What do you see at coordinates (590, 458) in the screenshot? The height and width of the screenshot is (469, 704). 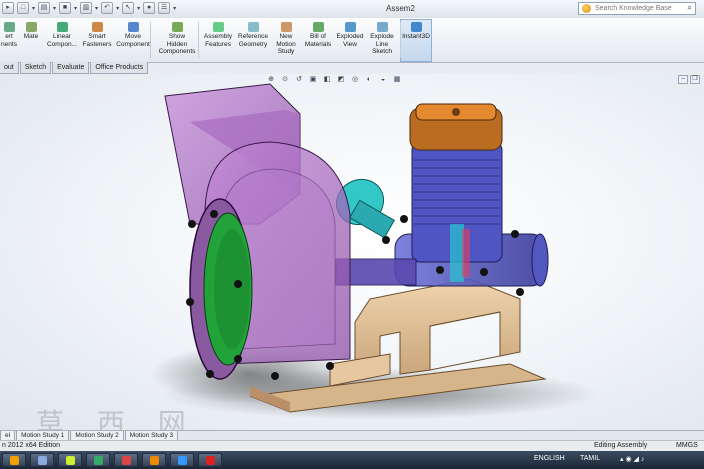 I see `keyboard-indicator: TAMIL` at bounding box center [590, 458].